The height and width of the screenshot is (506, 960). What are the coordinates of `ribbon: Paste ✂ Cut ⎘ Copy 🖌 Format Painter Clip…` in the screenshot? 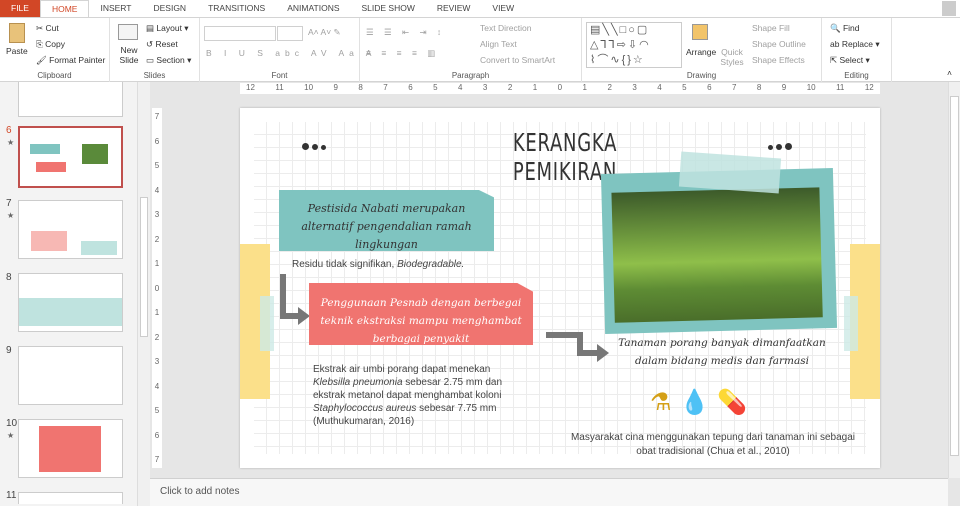 It's located at (480, 49).